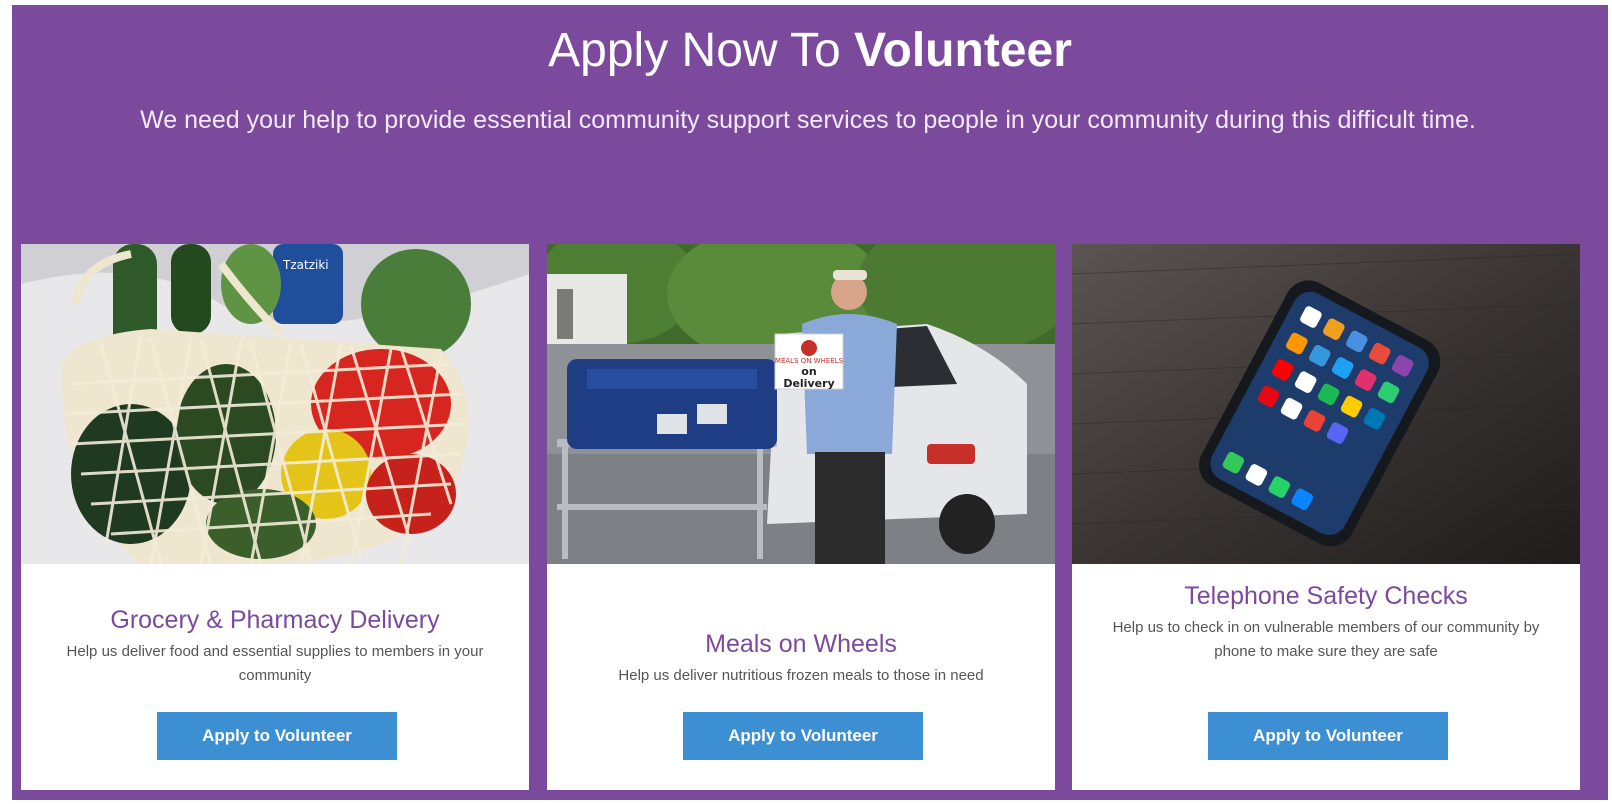 The height and width of the screenshot is (804, 1612). What do you see at coordinates (801, 404) in the screenshot?
I see `volunteer-with-delivery-photo: MEALS ON WHEELS on Delivery` at bounding box center [801, 404].